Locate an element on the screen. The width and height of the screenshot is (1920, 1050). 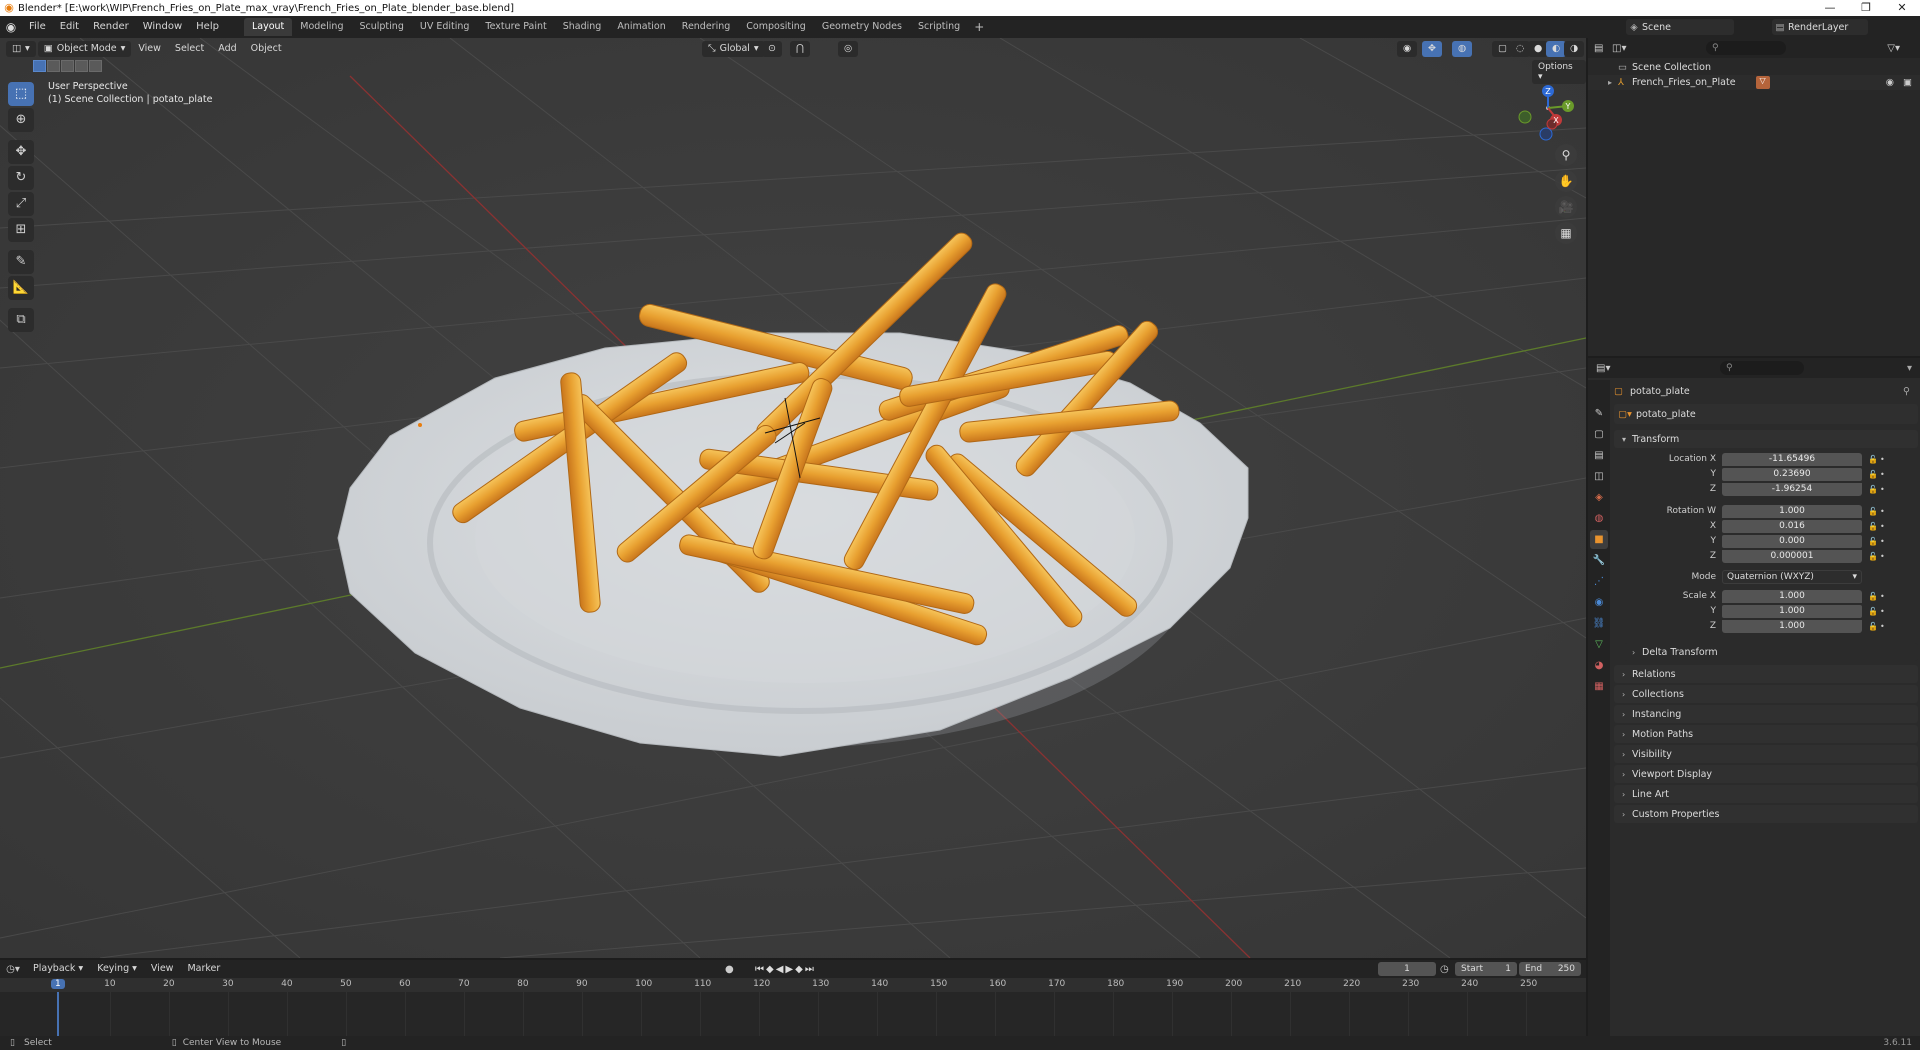
texture-tab-icon: ▦ is located at coordinates (1599, 686).